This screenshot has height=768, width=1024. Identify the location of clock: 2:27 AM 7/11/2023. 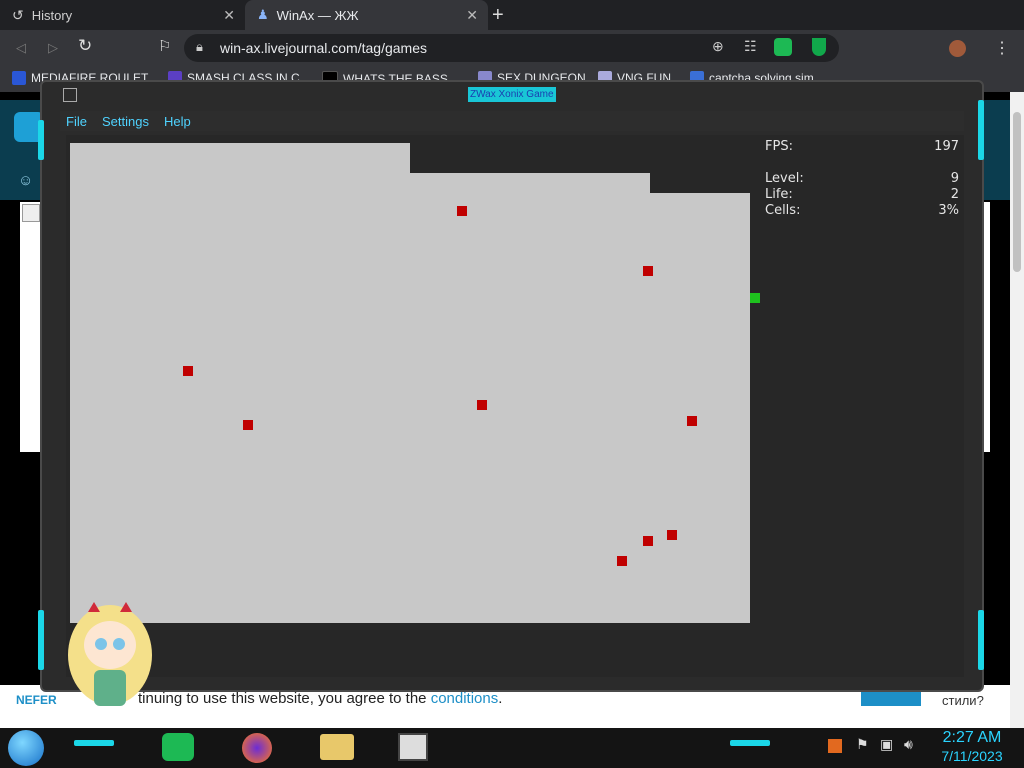
(972, 747).